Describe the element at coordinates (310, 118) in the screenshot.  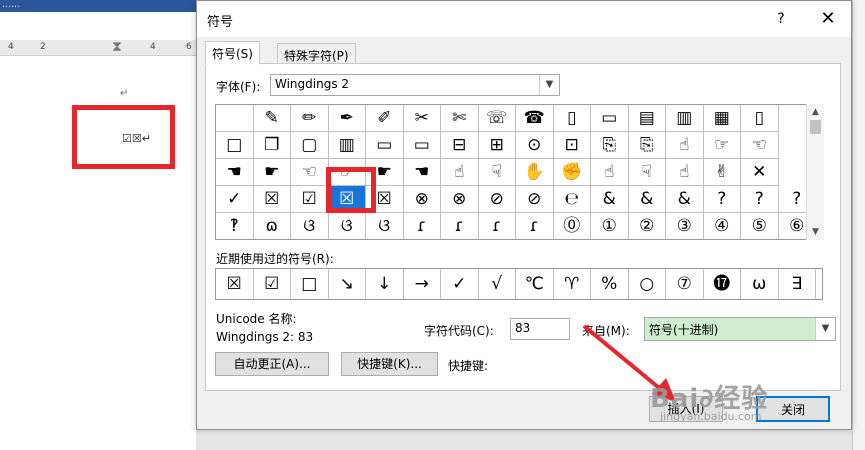
I see `symbol-cell: ✏` at that location.